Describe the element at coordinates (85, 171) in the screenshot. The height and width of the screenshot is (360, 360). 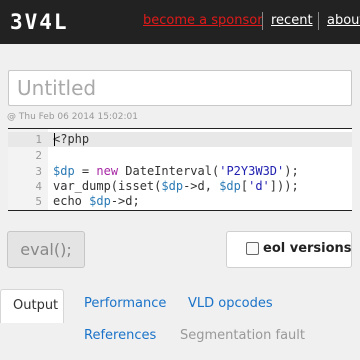
I see `operator-token: =` at that location.